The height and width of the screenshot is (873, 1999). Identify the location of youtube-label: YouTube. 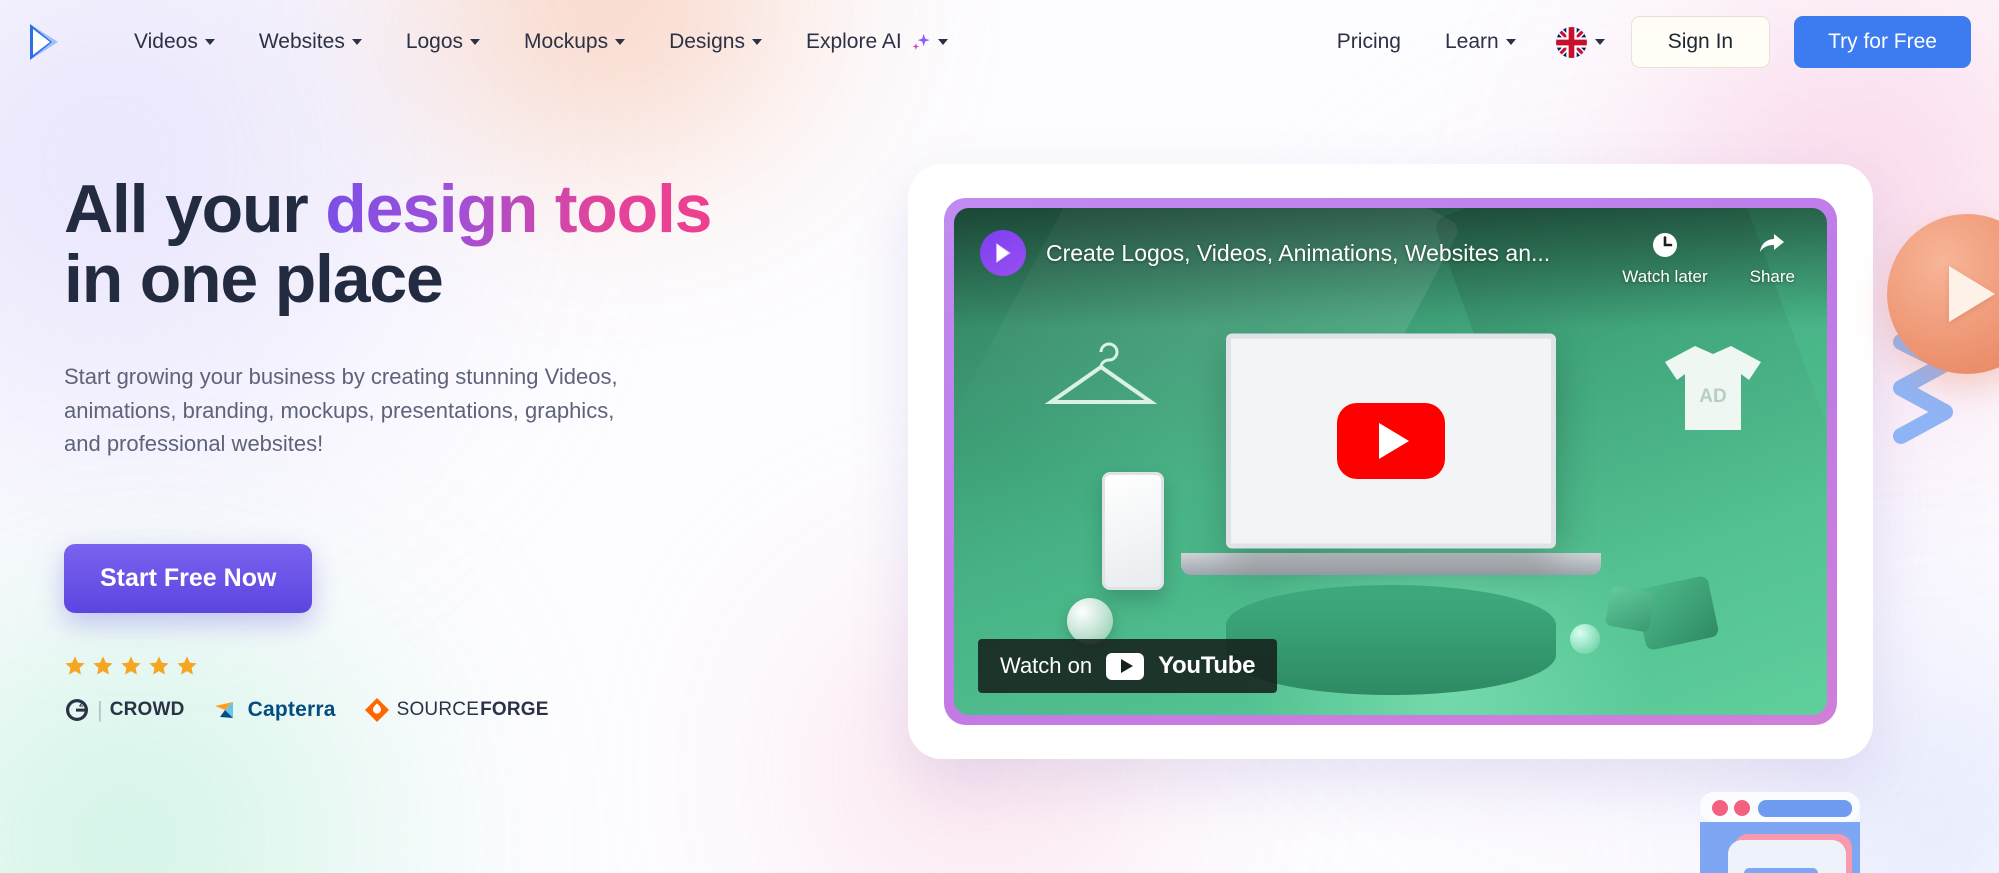
(1207, 665).